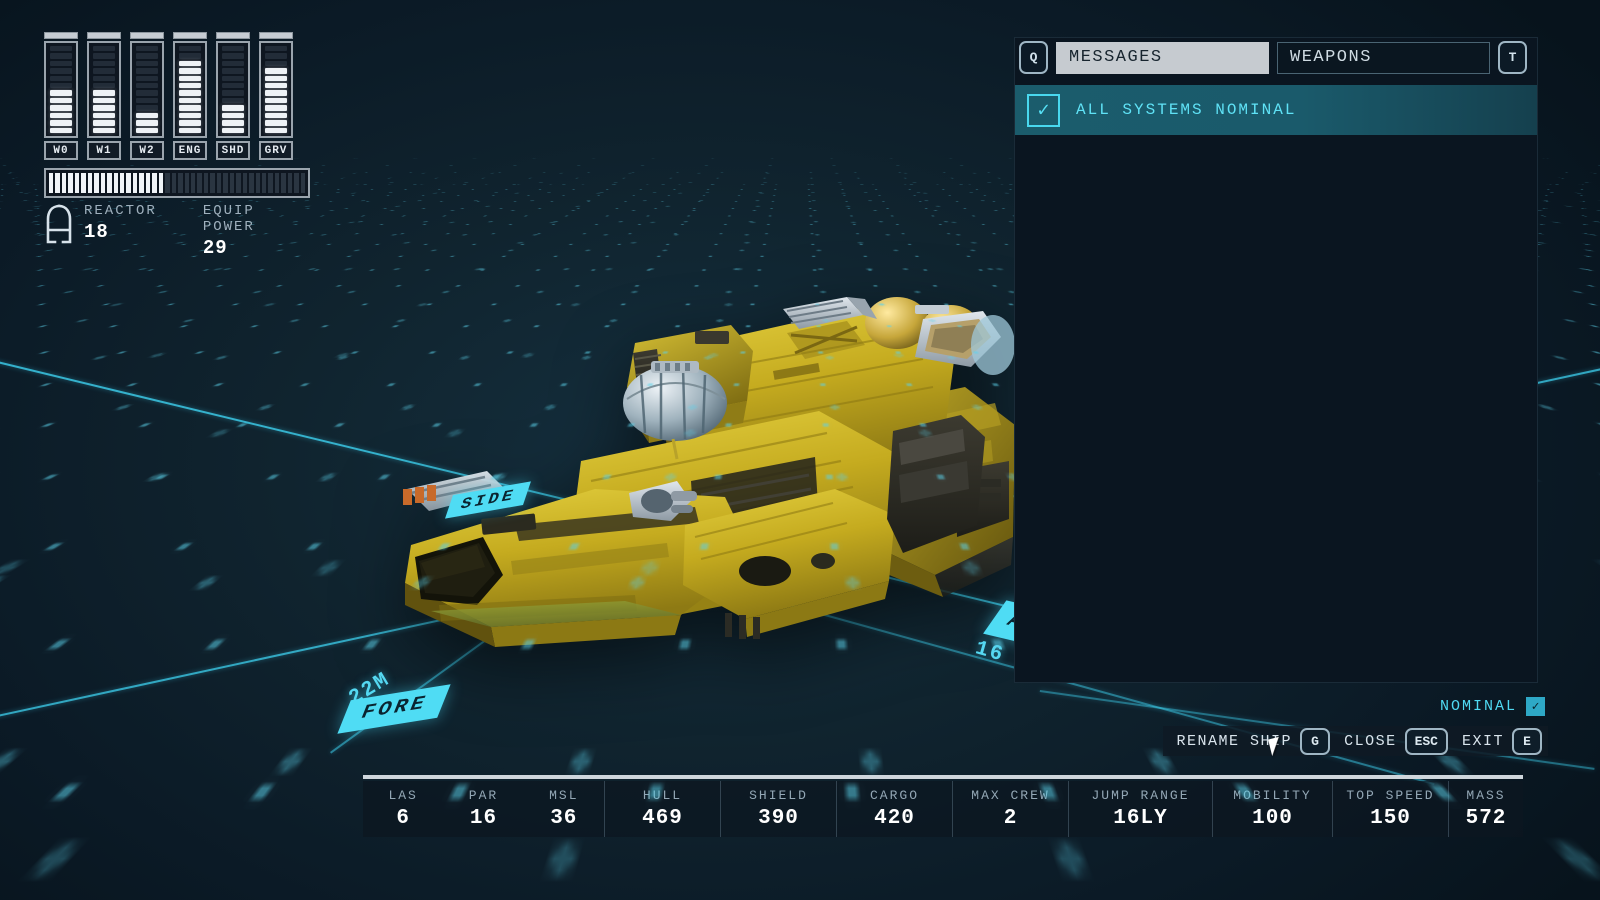 The width and height of the screenshot is (1600, 900). I want to click on stat-msl: MSL 36, so click(564, 809).